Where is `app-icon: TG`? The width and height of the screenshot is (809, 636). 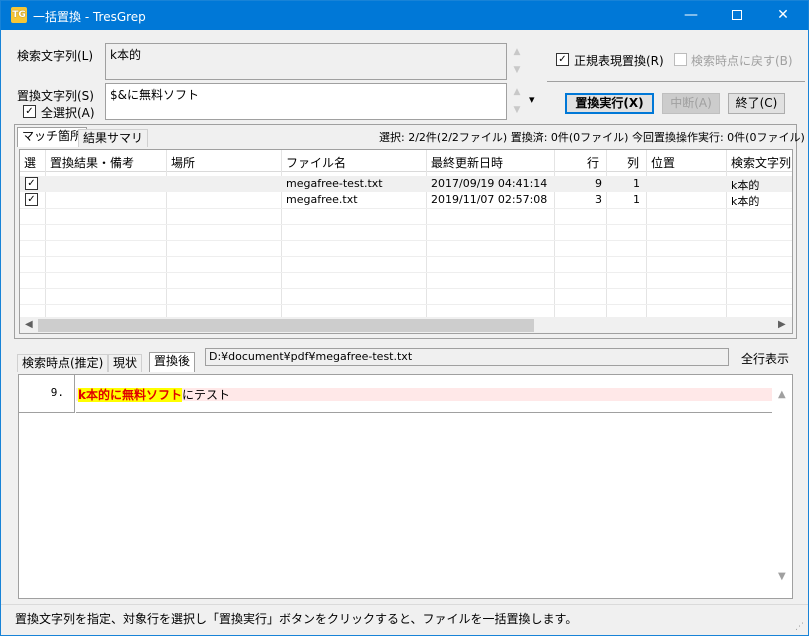 app-icon: TG is located at coordinates (19, 15).